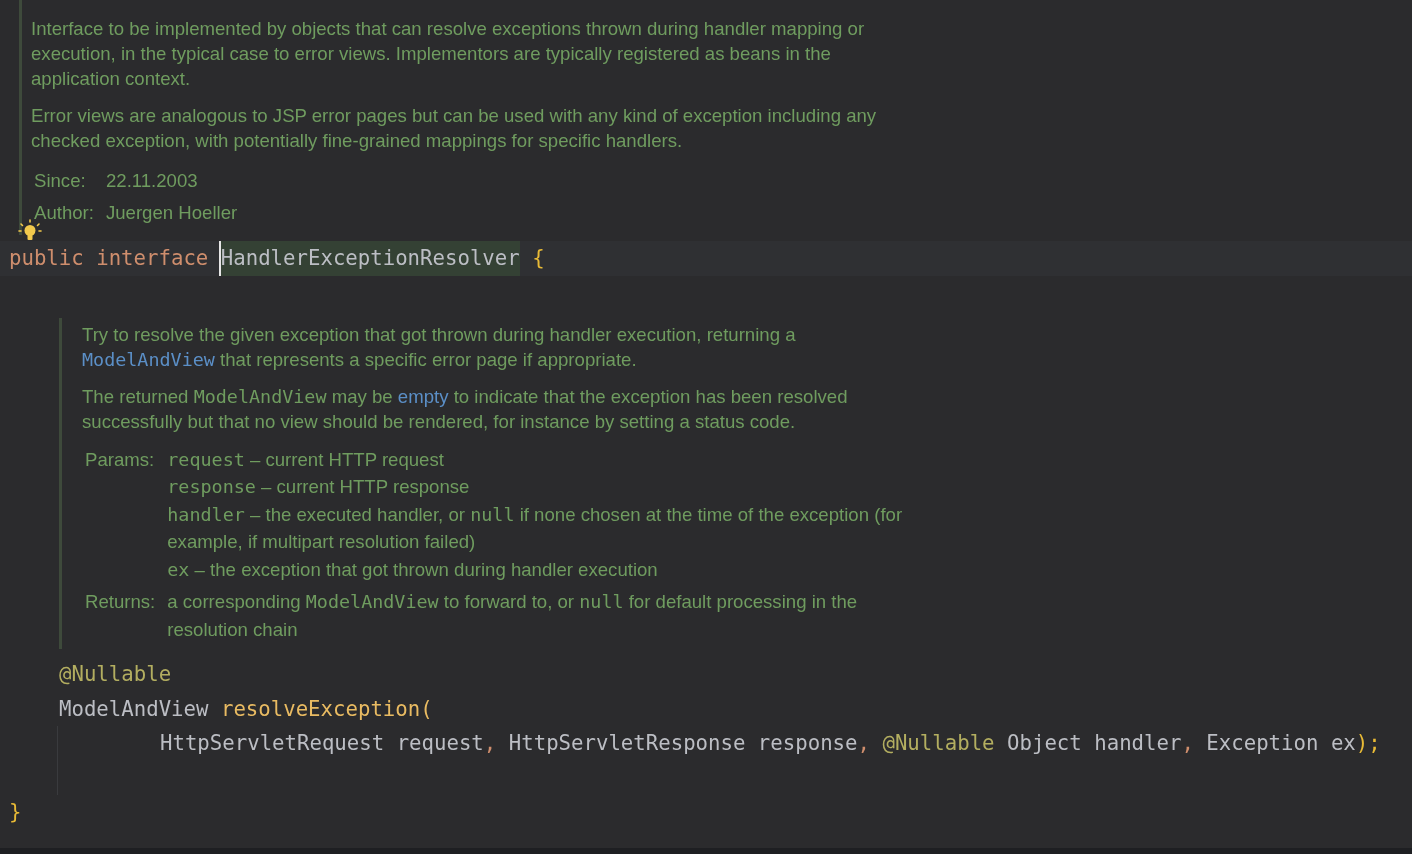 This screenshot has height=854, width=1412. What do you see at coordinates (277, 258) in the screenshot?
I see `code-line: public interface HandlerExceptionResolver {` at bounding box center [277, 258].